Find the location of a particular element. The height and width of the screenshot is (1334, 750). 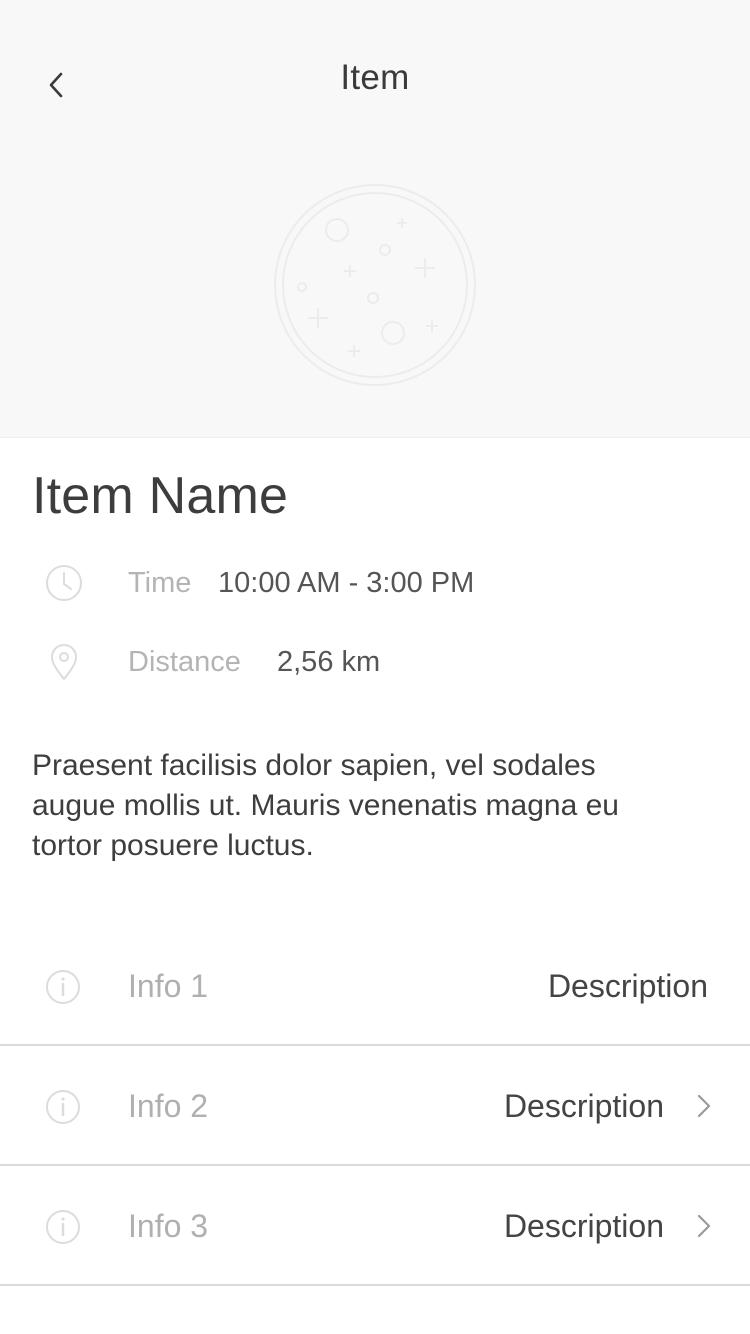

info-label: Info 2 is located at coordinates (168, 1106).